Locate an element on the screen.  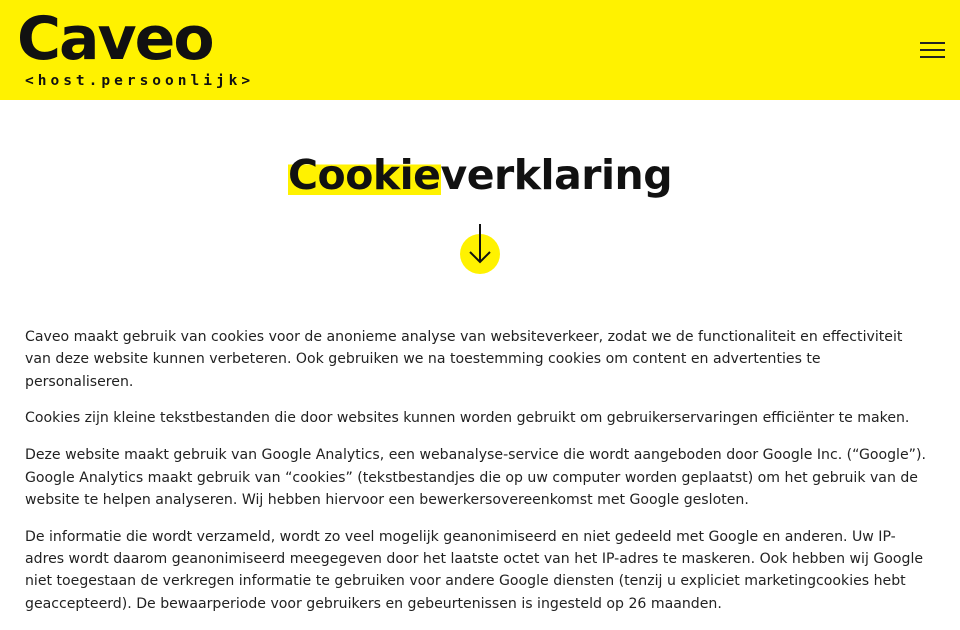
scroll-down-button is located at coordinates (480, 250).